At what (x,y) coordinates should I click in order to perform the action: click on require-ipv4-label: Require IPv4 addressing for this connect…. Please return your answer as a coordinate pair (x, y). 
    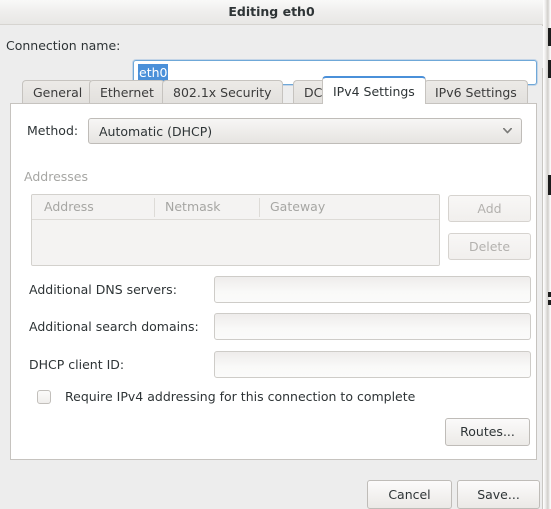
    Looking at the image, I should click on (240, 396).